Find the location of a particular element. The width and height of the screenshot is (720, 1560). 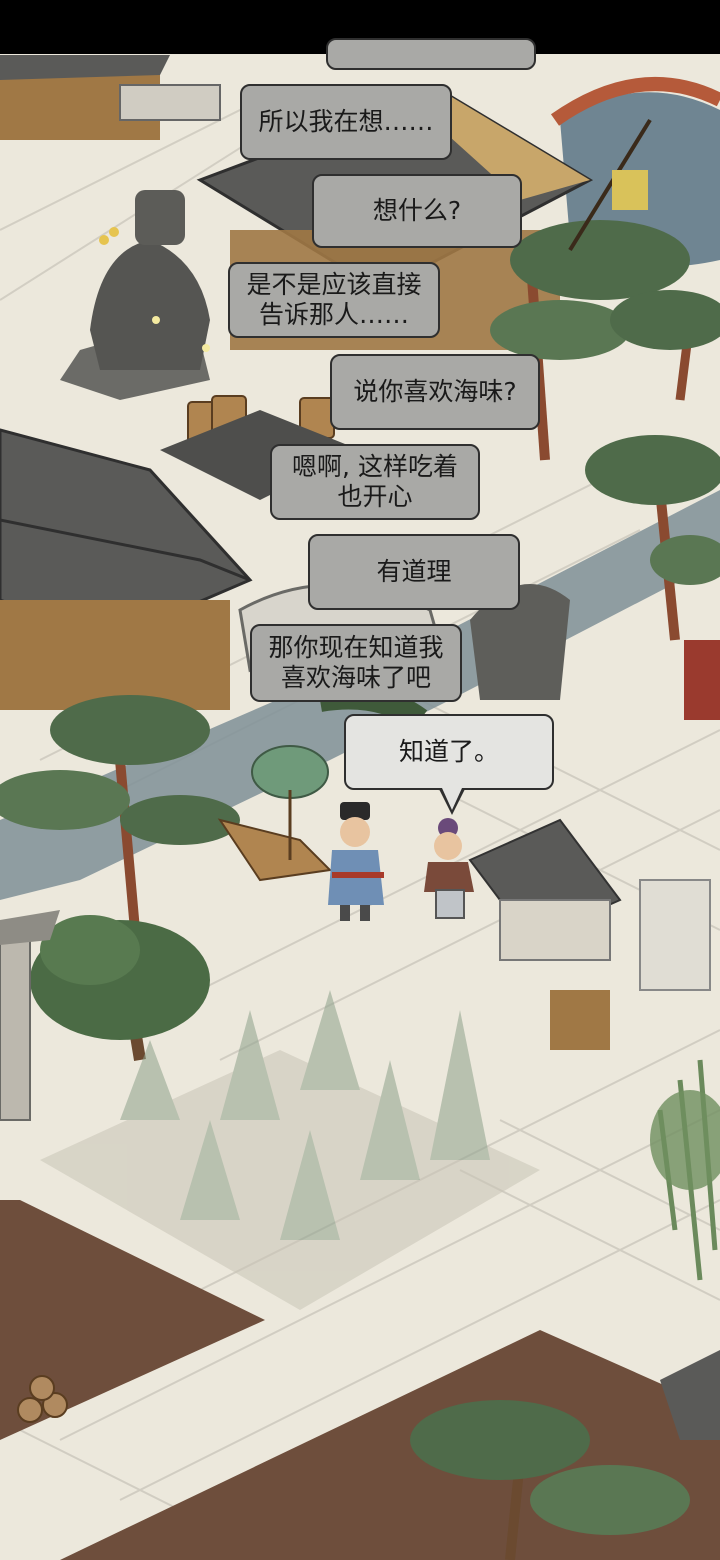

dialogue-text-2: 想什么? is located at coordinates (417, 210).